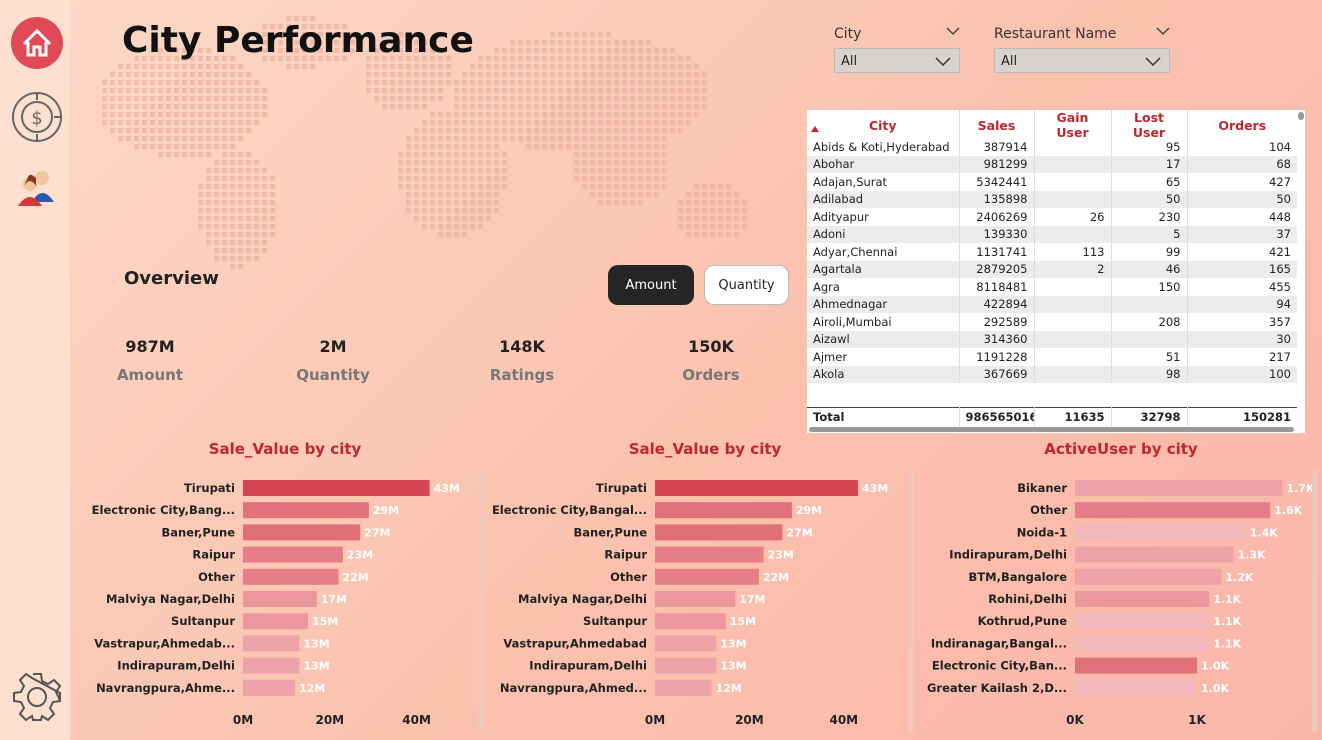 The image size is (1322, 740). Describe the element at coordinates (1052, 217) in the screenshot. I see `table-row: Adityapur 2406269 26 230 448` at that location.